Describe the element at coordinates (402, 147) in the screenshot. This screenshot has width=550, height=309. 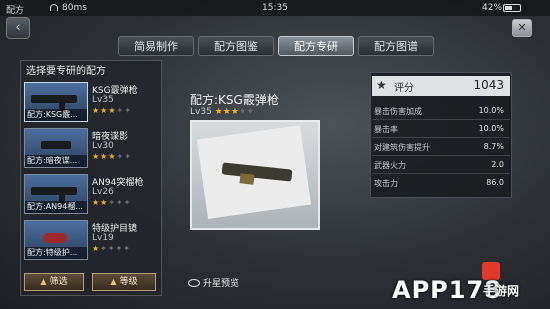
I see `stat-key: 对建筑伤害提升` at that location.